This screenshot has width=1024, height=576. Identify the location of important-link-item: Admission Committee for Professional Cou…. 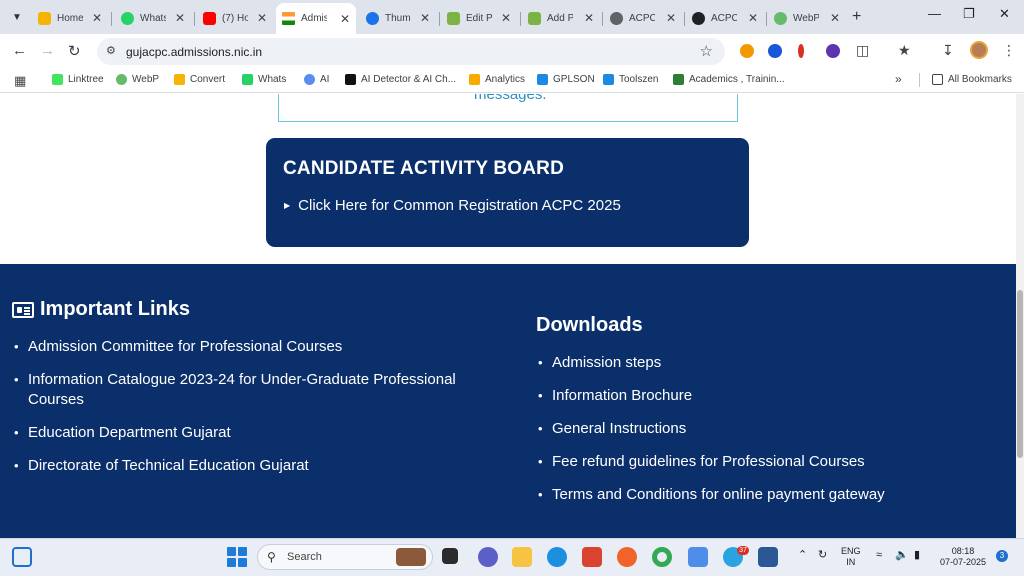
(247, 347).